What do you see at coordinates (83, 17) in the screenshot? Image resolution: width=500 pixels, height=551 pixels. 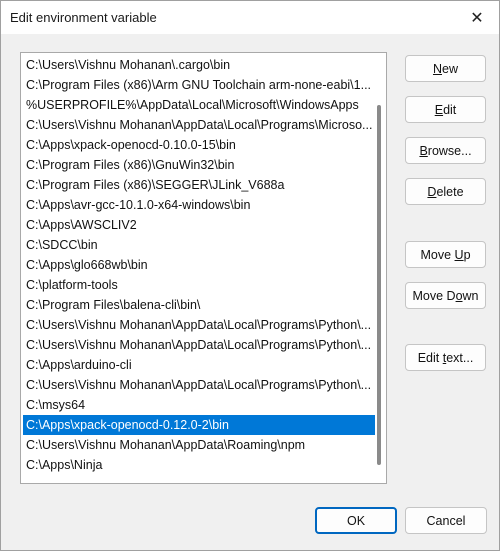 I see `dialog-title: Edit environment variable` at bounding box center [83, 17].